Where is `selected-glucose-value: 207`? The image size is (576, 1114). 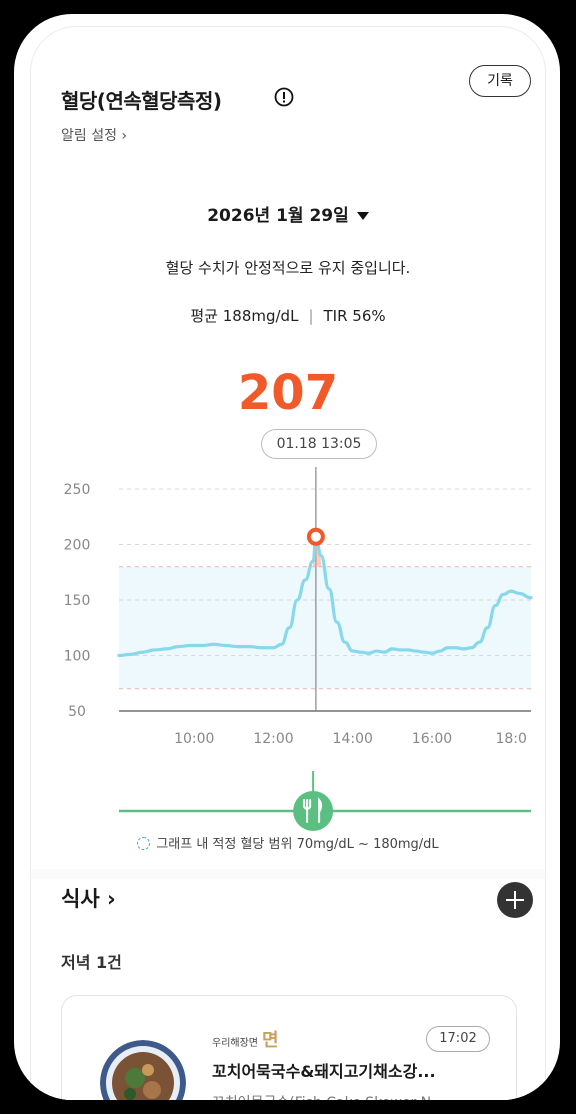
selected-glucose-value: 207 is located at coordinates (288, 393).